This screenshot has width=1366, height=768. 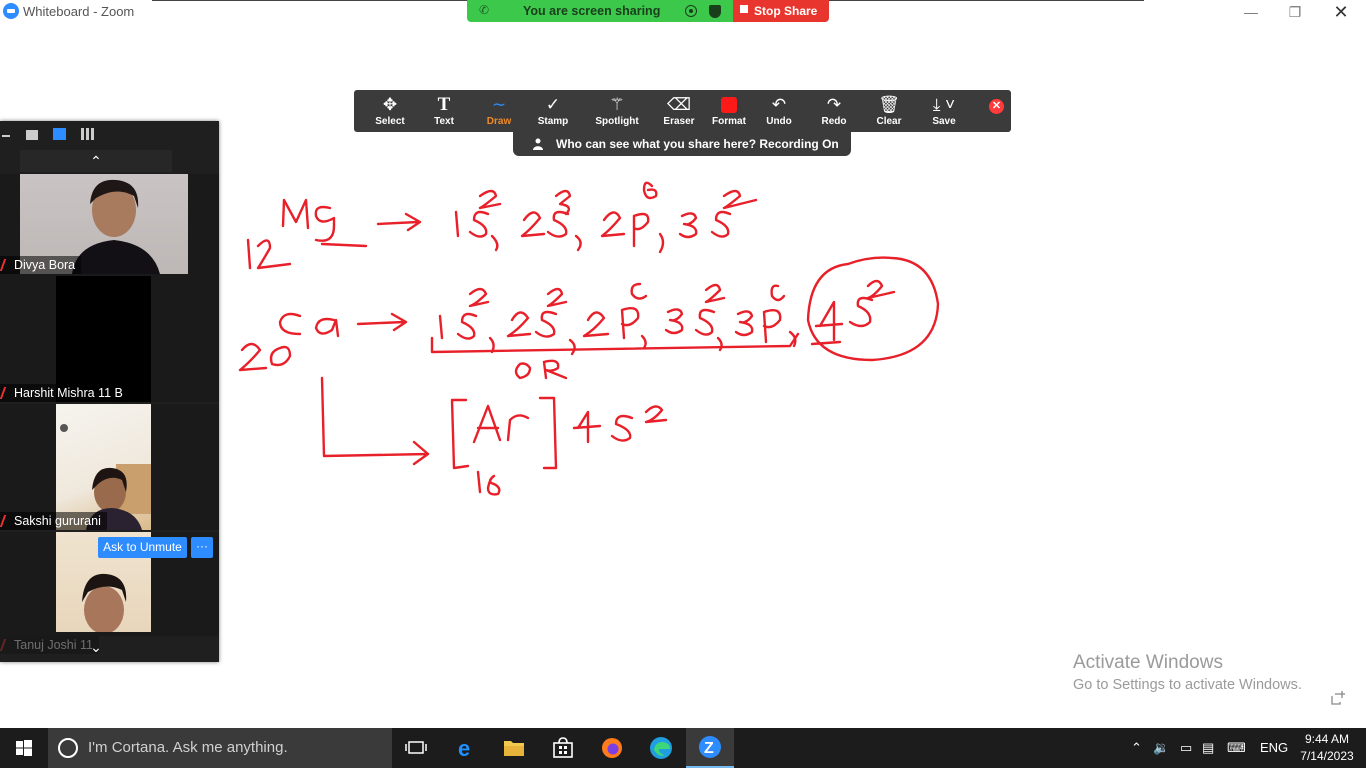 I want to click on clear-tool: 🗑 Clear, so click(x=889, y=112).